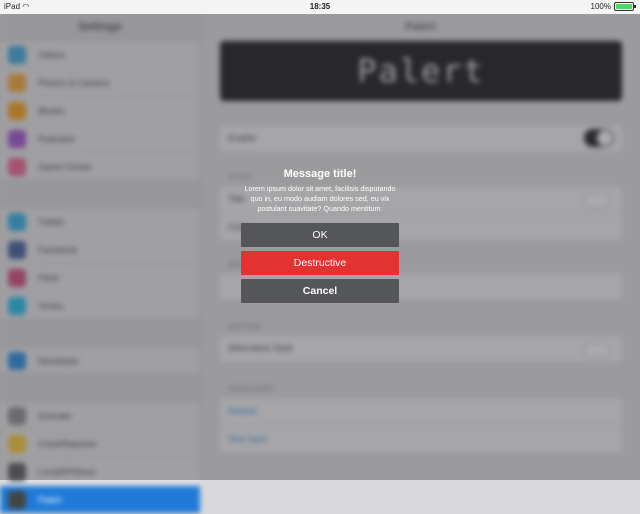 This screenshot has height=514, width=640. What do you see at coordinates (100, 499) in the screenshot?
I see `sidebar-item: Palert` at bounding box center [100, 499].